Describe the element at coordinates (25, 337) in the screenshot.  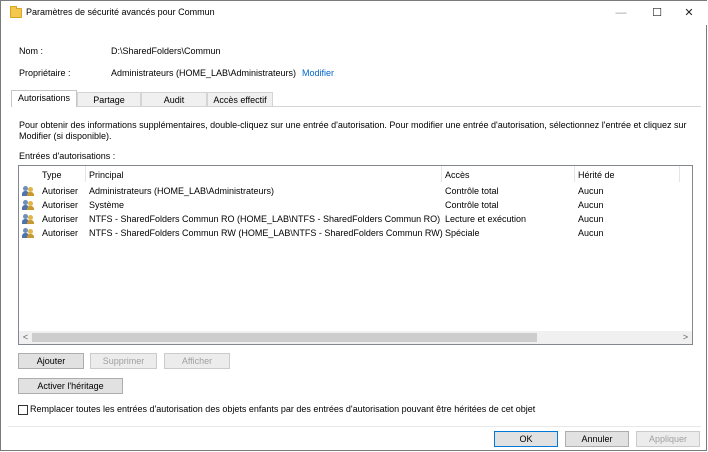
I see `scroll-left-icon: <` at that location.